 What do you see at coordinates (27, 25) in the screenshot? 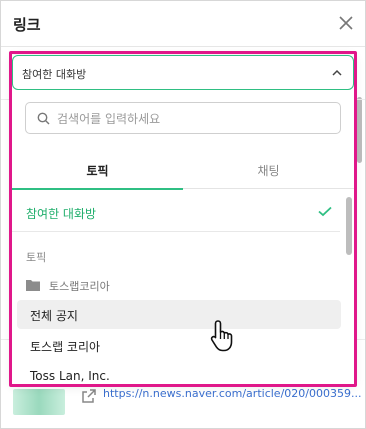
I see `panel-title: 링크` at bounding box center [27, 25].